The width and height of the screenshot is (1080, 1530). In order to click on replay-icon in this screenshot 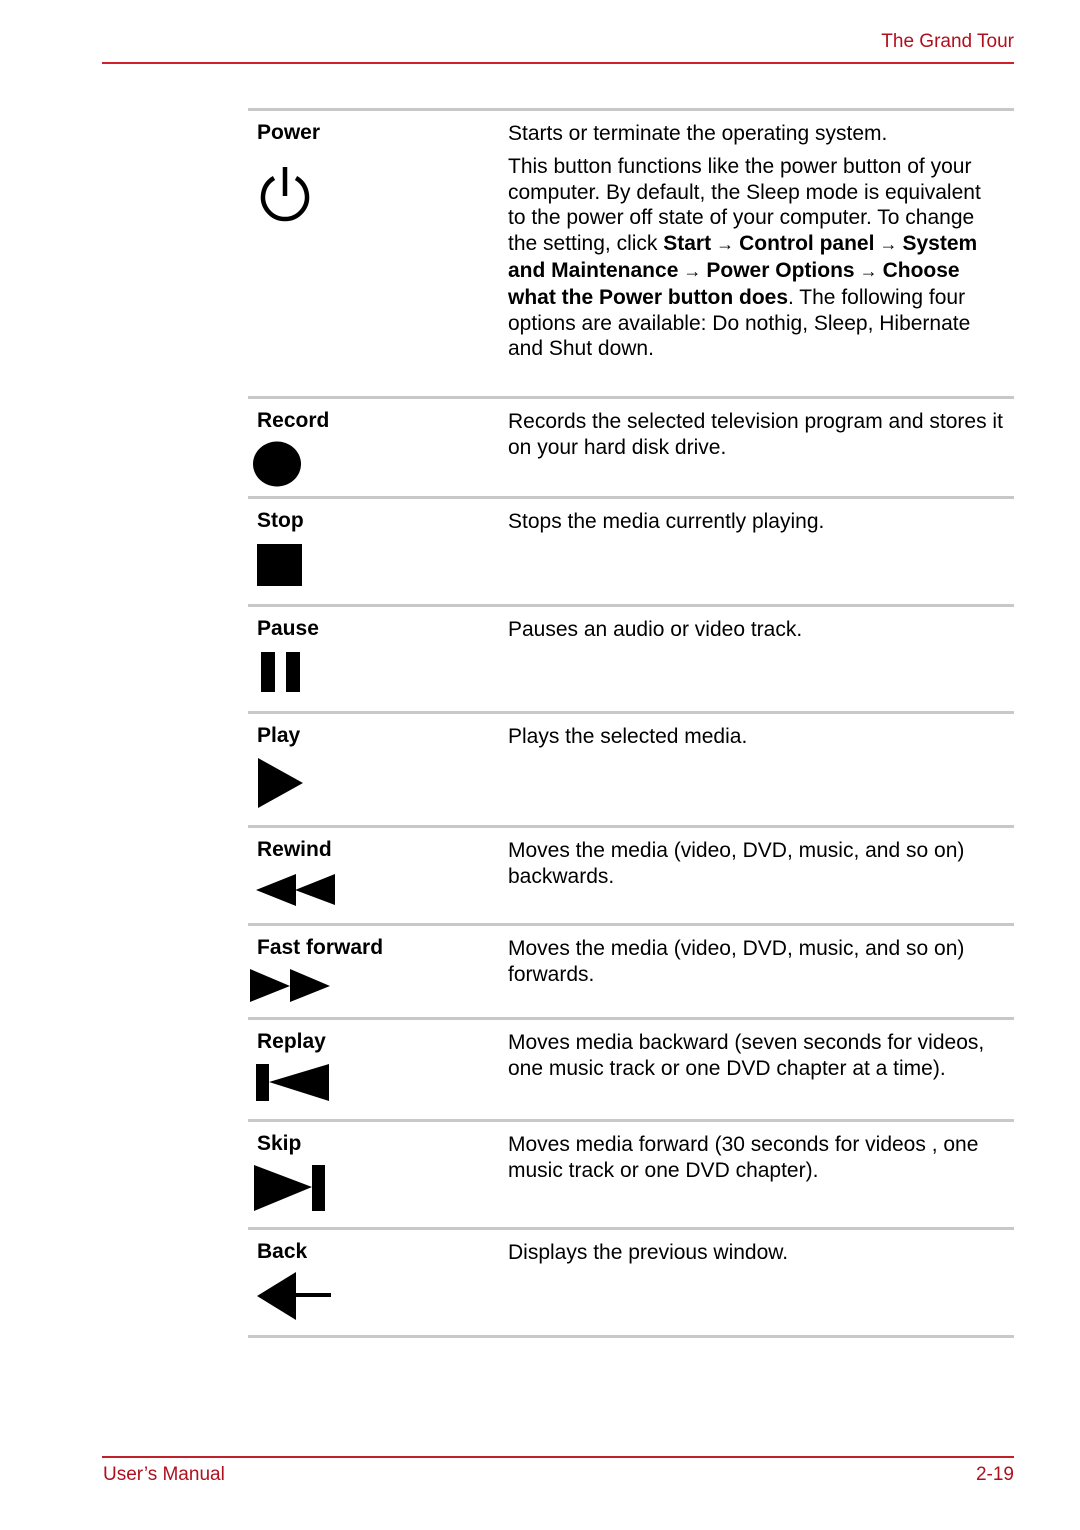, I will do `click(293, 1083)`.